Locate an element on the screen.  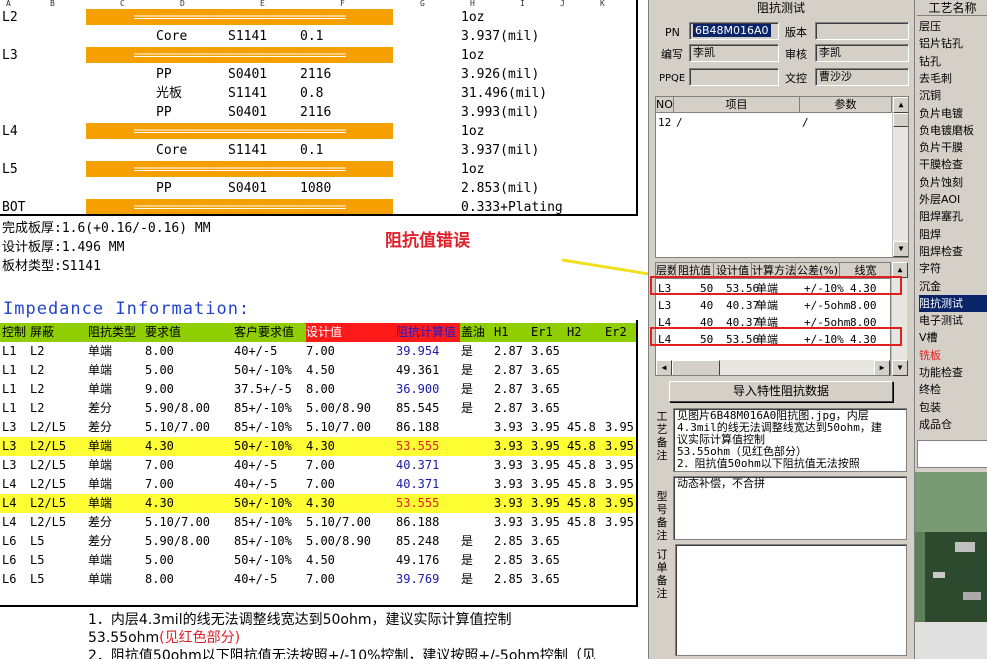
material-code: S1141 is located at coordinates (248, 36).